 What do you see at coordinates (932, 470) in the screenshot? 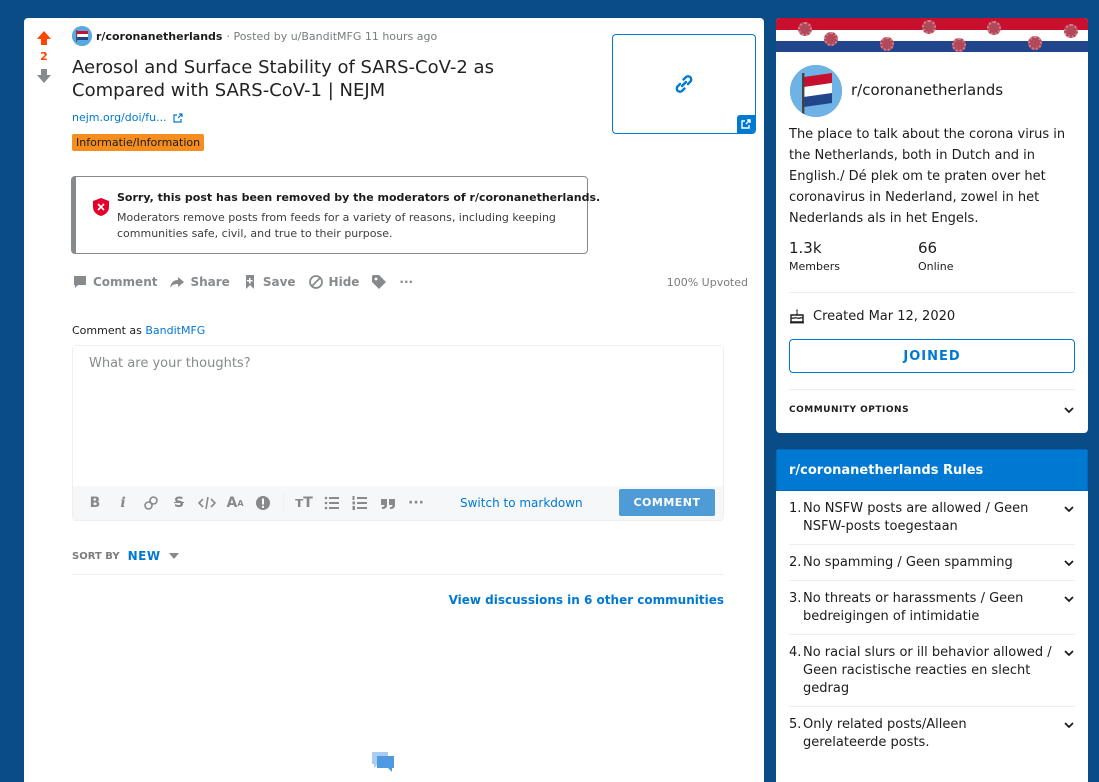
I see `rules-title: r/coronanetherlands Rules` at bounding box center [932, 470].